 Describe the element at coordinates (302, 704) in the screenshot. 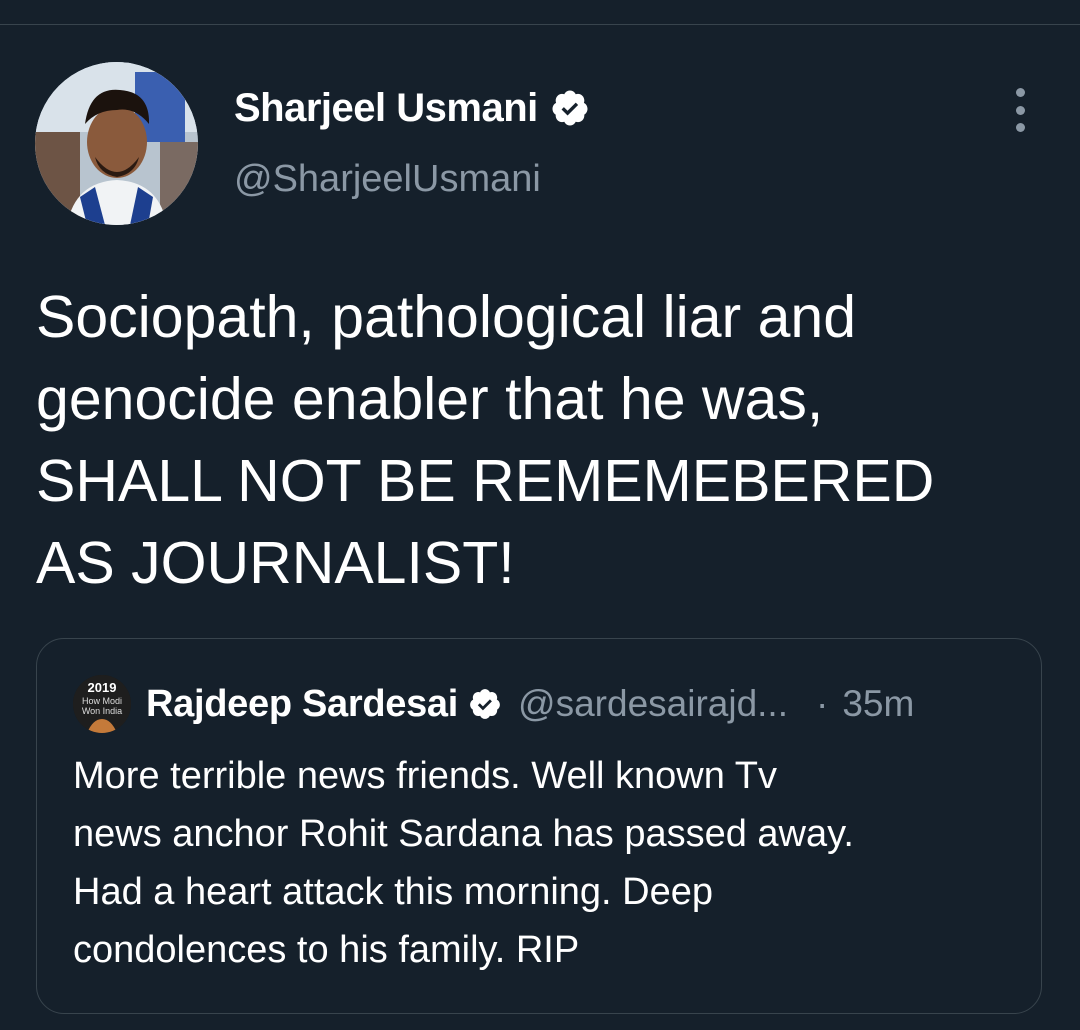

I see `quoted-author-name: Rajdeep Sardesai` at that location.